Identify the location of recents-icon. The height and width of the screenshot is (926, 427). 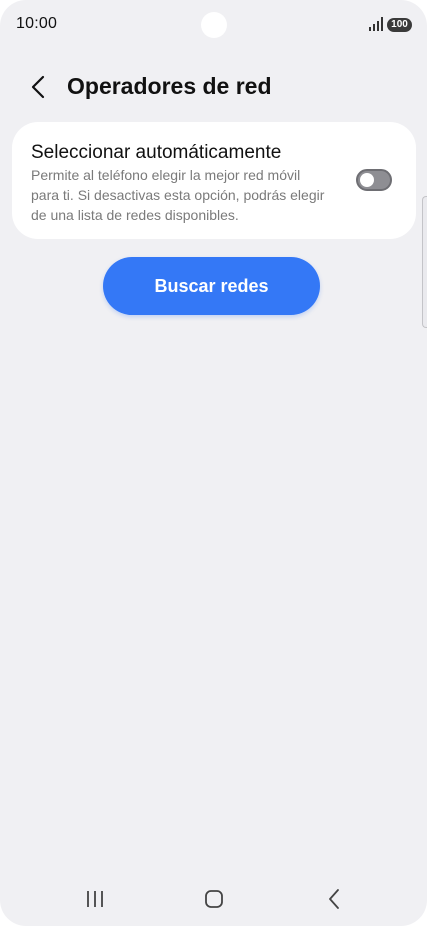
(95, 899).